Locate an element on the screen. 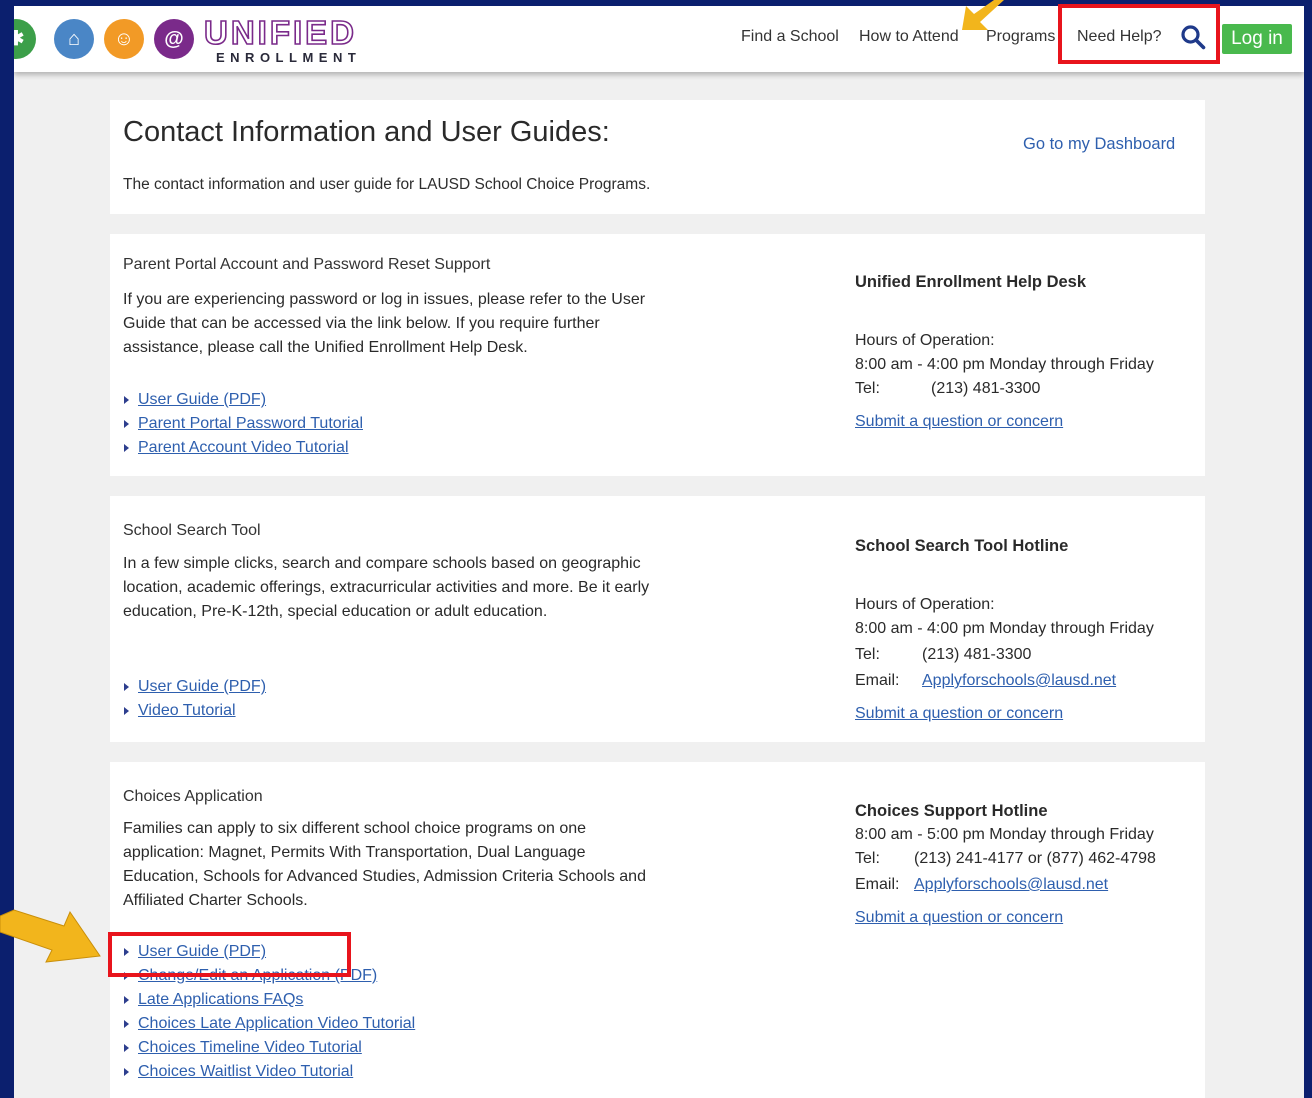 The image size is (1312, 1098). link-item: Choices Late Application Video Tutorial is located at coordinates (269, 1024).